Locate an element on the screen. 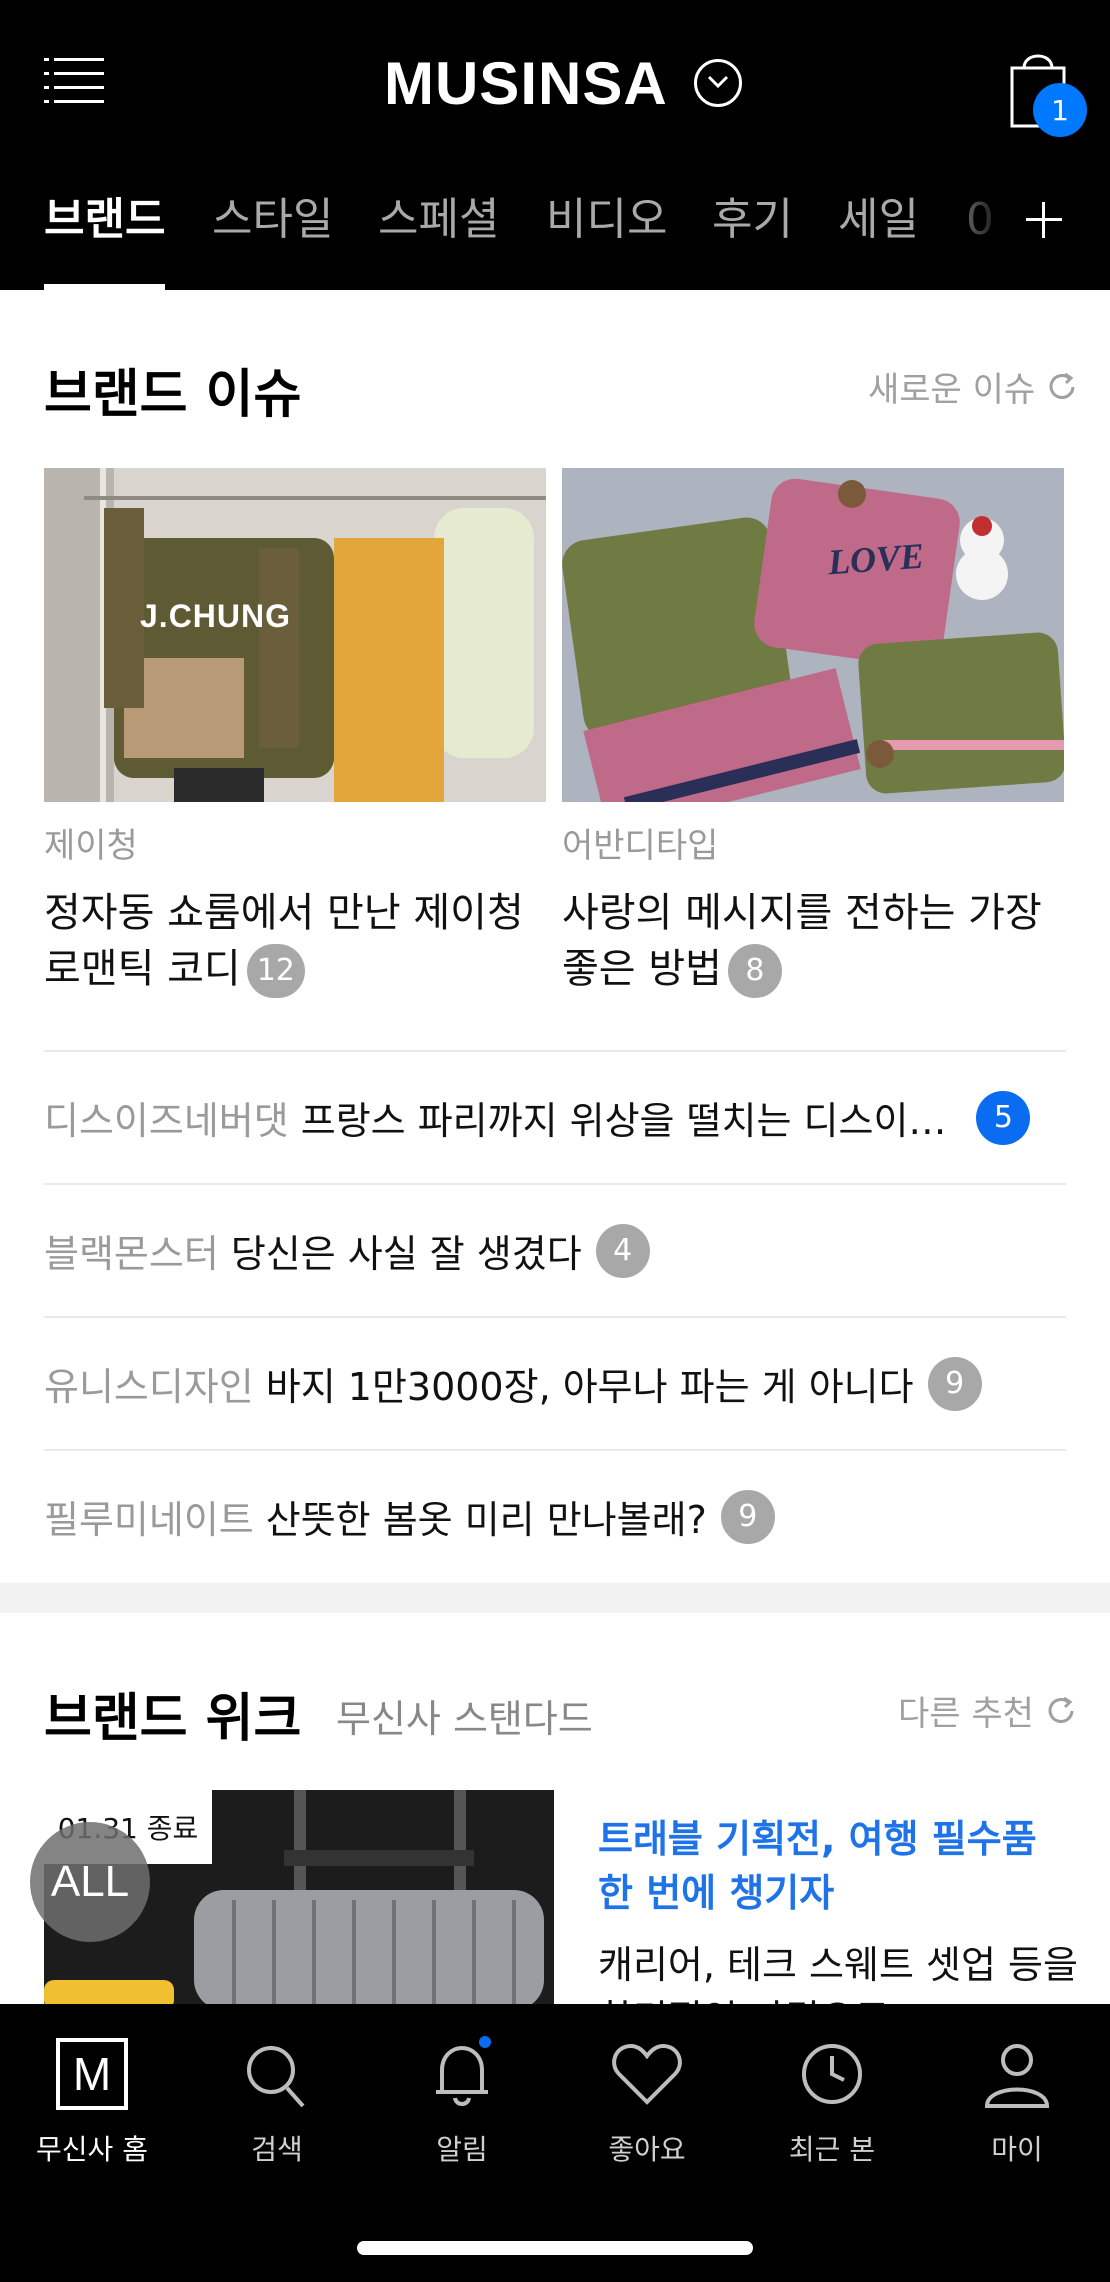 The width and height of the screenshot is (1110, 2282). nav-alerts: 알림 is located at coordinates (462, 2101).